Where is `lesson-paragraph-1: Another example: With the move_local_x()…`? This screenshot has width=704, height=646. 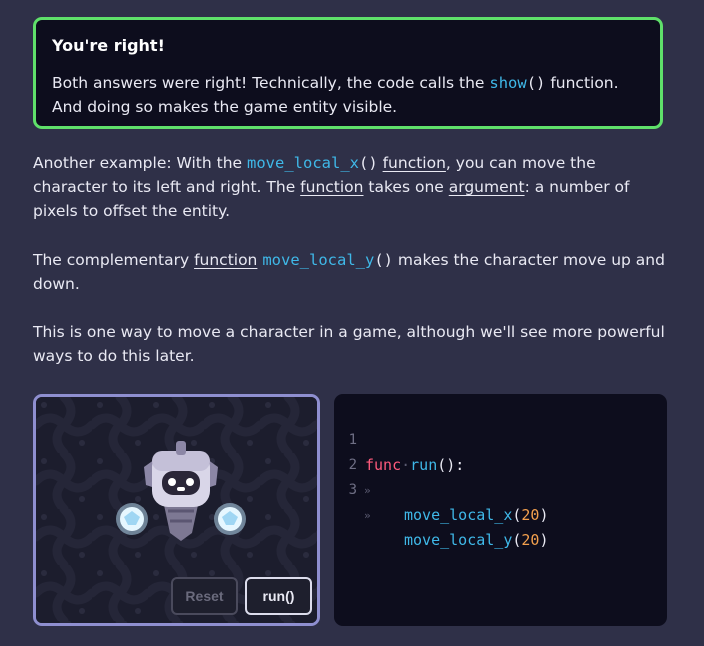
lesson-paragraph-1: Another example: With the move_local_x()… is located at coordinates (353, 187).